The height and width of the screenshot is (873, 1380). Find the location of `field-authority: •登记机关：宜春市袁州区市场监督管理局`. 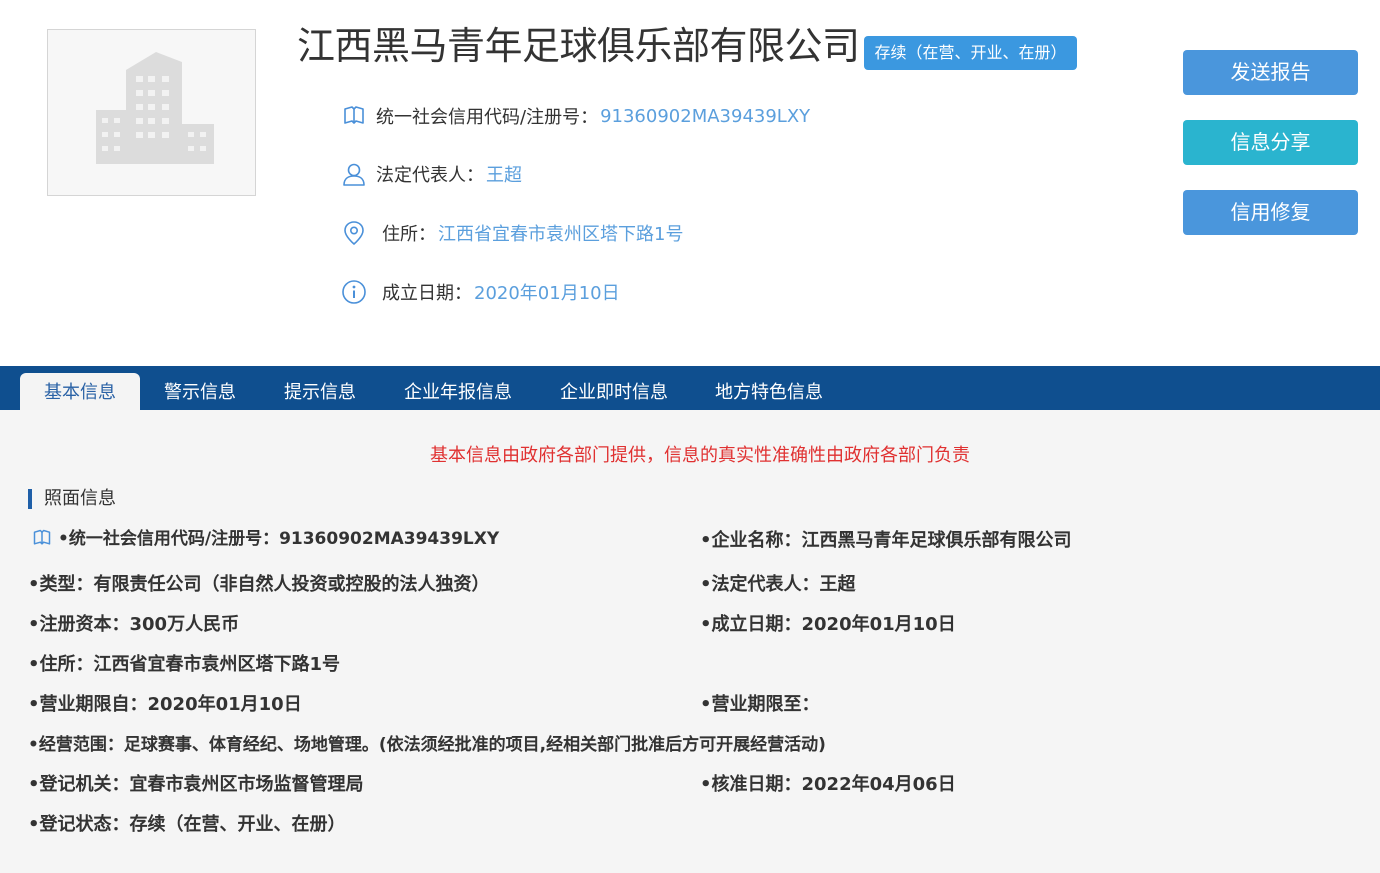

field-authority: •登记机关：宜春市袁州区市场监督管理局 is located at coordinates (196, 784).